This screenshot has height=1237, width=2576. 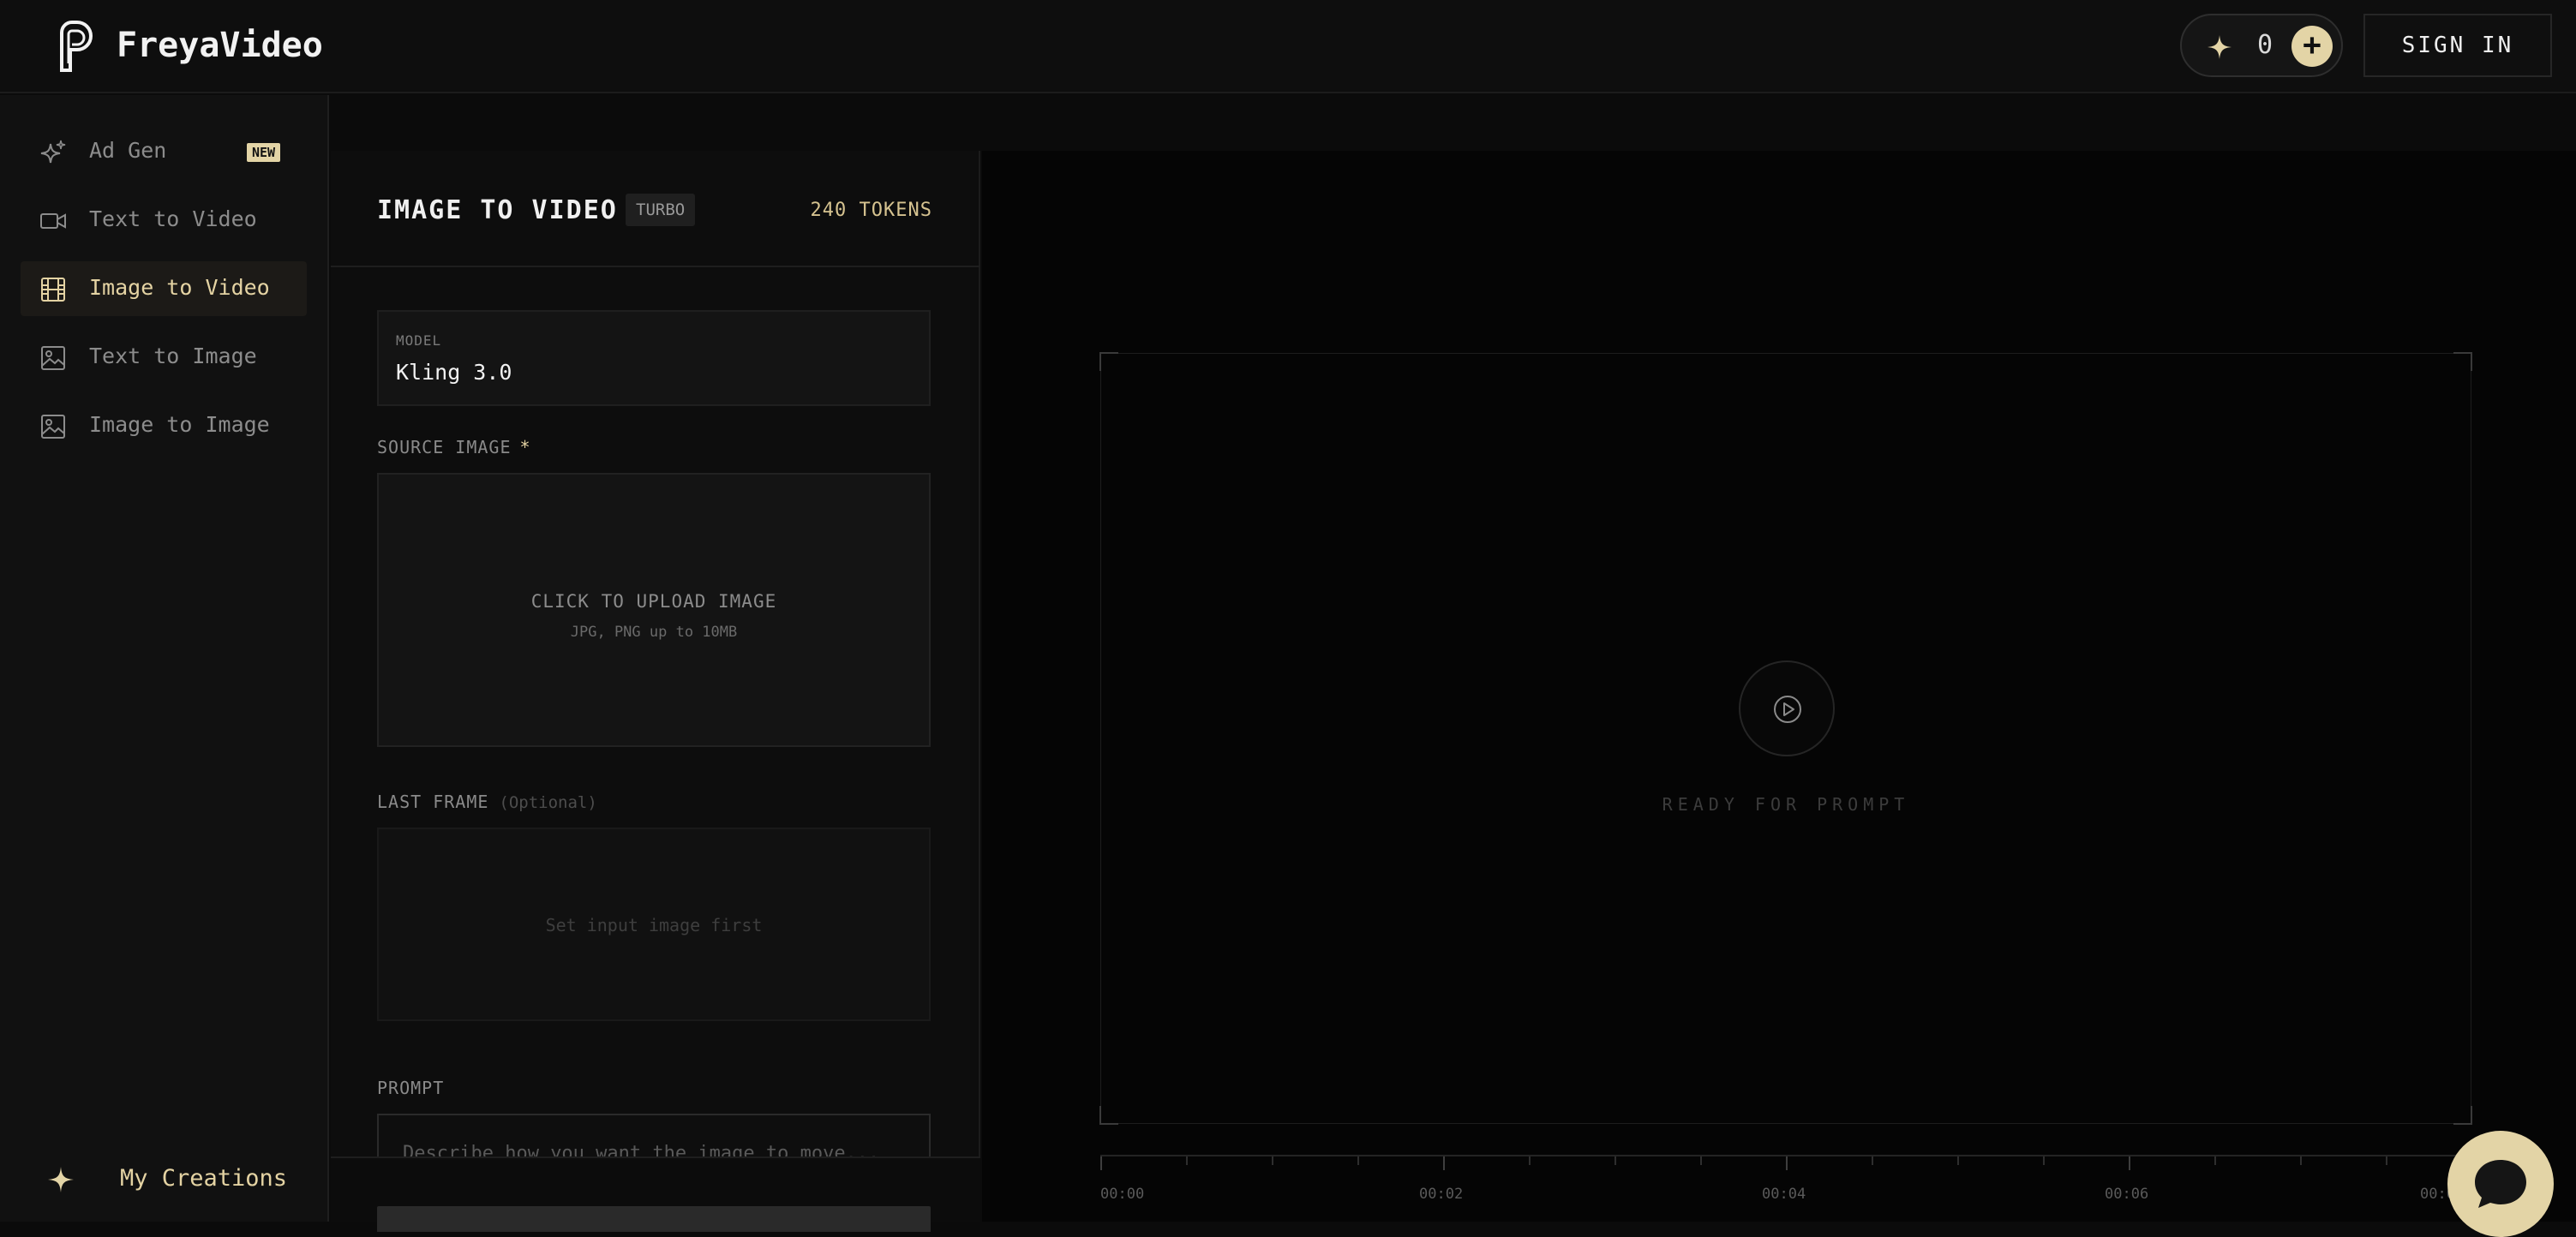 I want to click on credits-count: 0, so click(x=2265, y=45).